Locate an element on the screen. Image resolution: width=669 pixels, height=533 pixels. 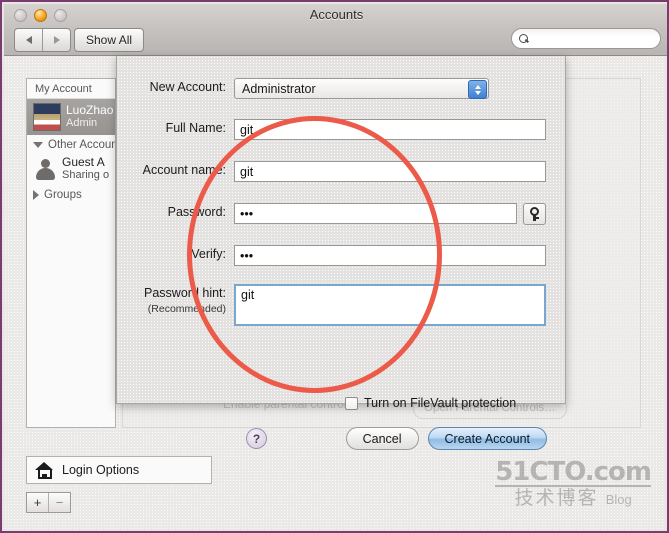
search-box is located at coordinates (586, 38).